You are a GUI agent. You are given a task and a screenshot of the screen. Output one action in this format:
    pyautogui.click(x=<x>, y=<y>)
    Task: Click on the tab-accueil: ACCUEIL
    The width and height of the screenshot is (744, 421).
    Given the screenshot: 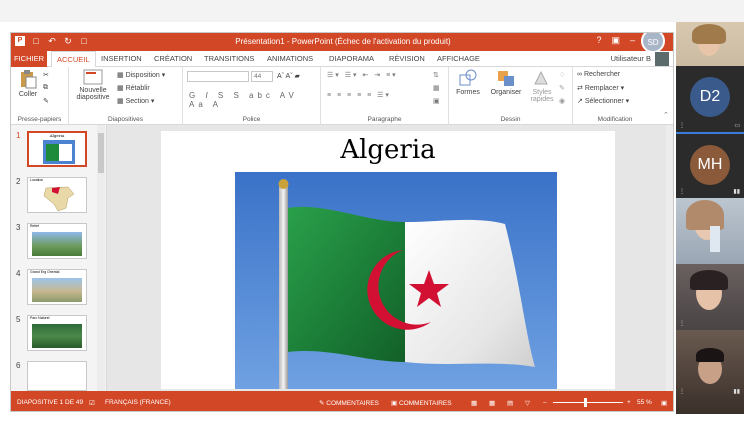 What is the action you would take?
    pyautogui.click(x=73, y=59)
    